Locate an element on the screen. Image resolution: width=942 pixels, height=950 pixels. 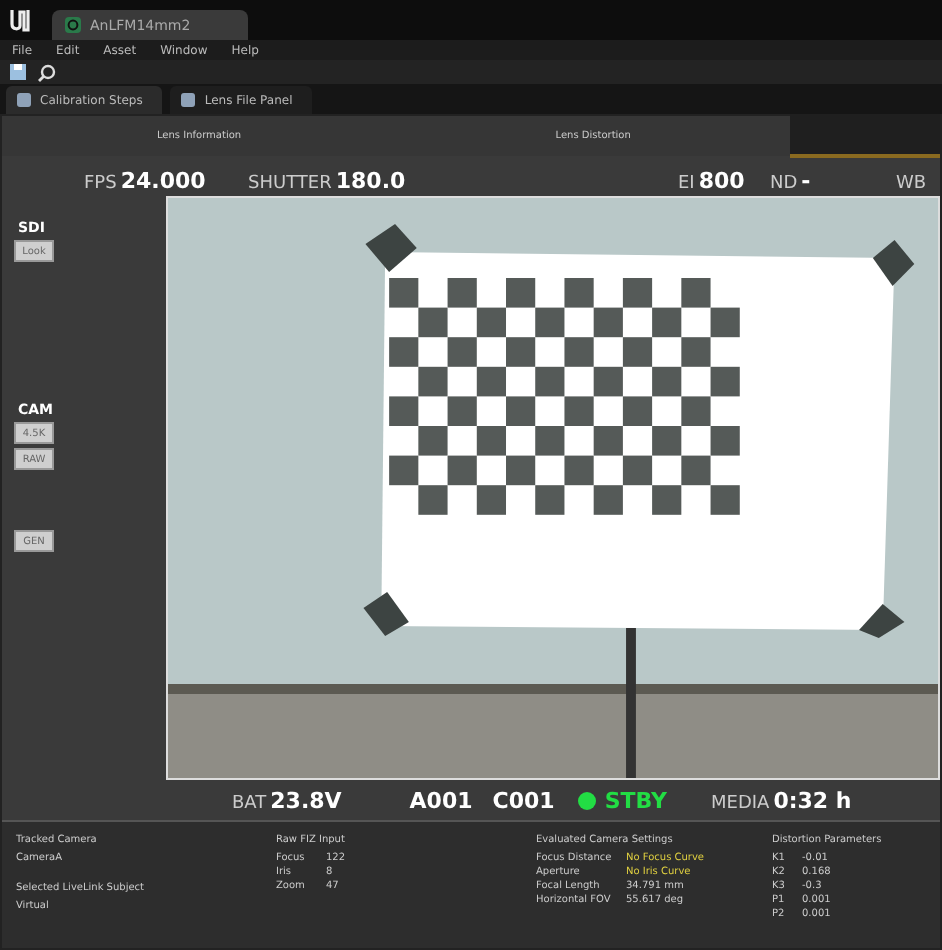
hud-value: - is located at coordinates (806, 181).